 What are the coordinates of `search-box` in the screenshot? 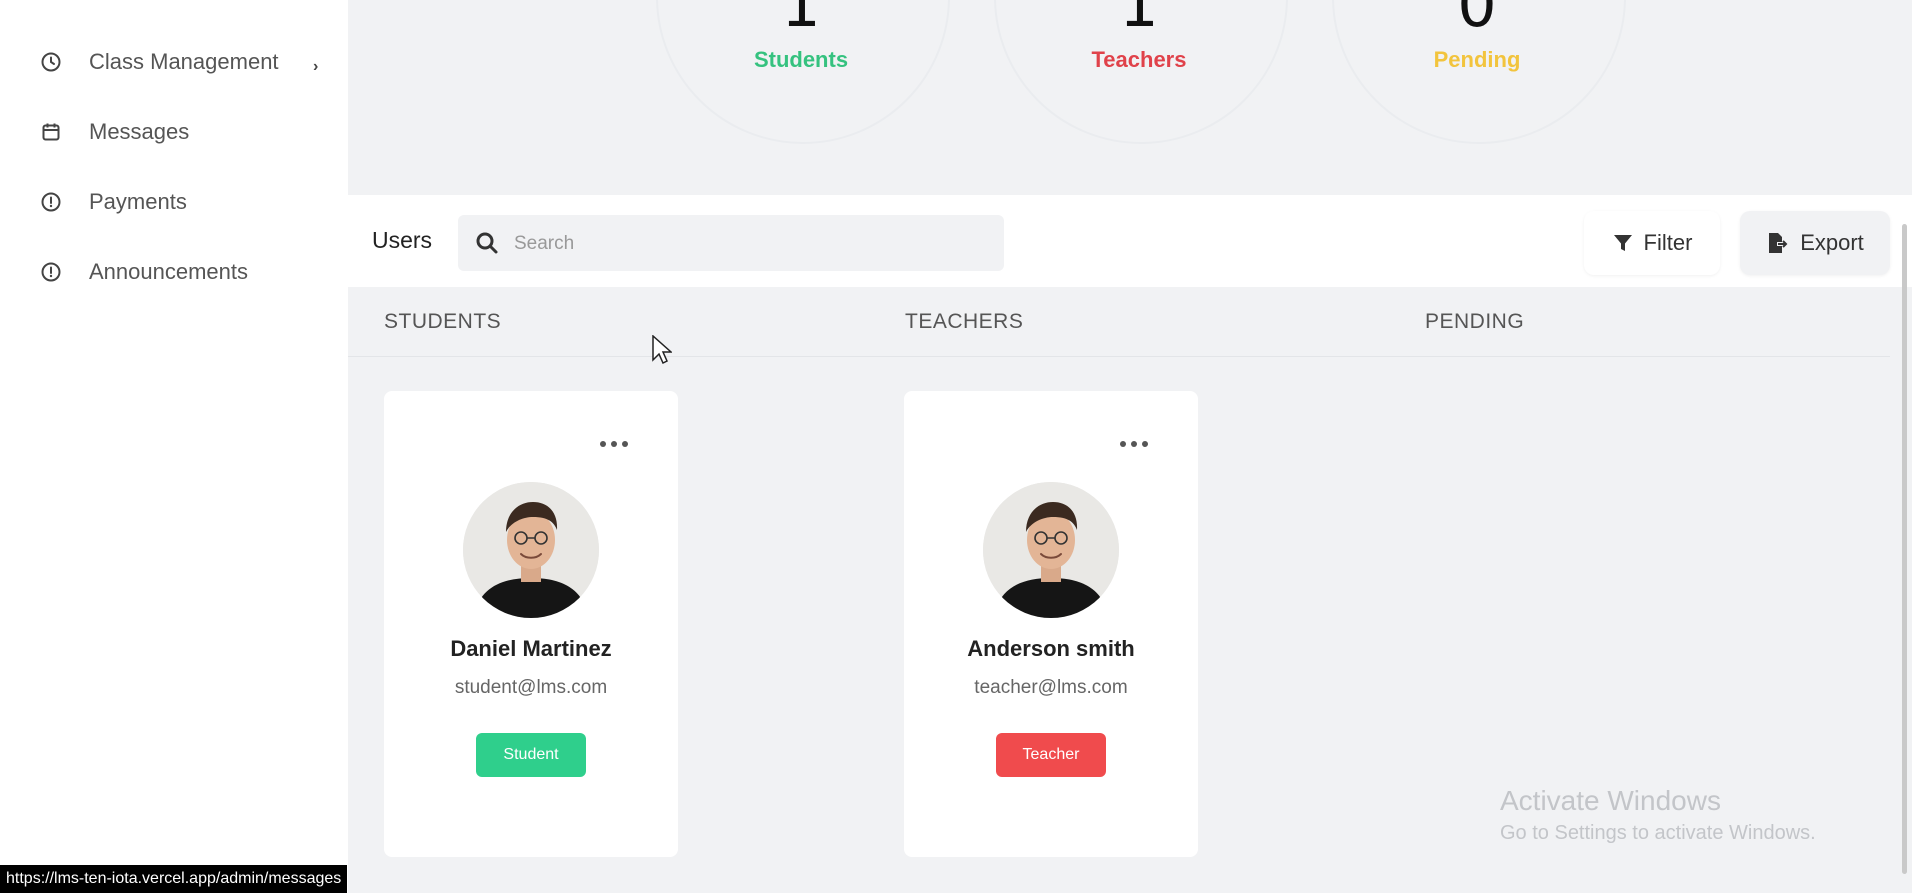 It's located at (731, 243).